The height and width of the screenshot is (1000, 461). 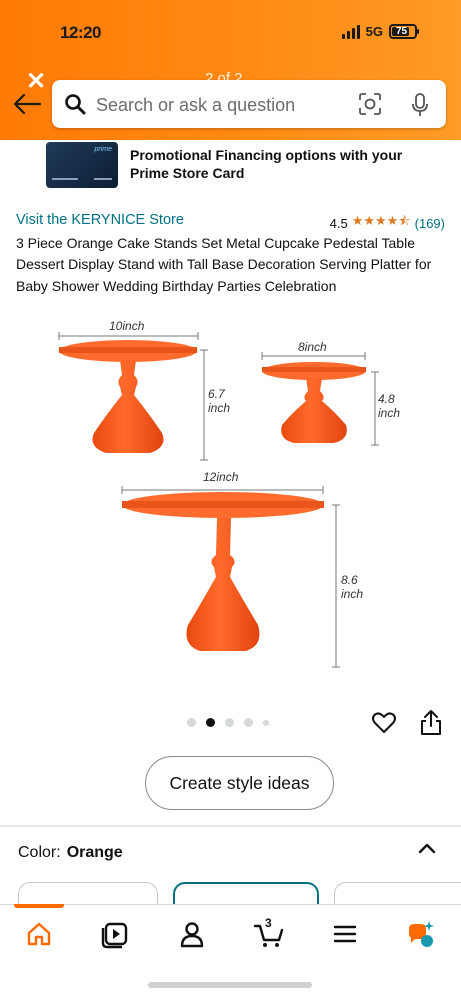 I want to click on cart-count: 3, so click(x=268, y=923).